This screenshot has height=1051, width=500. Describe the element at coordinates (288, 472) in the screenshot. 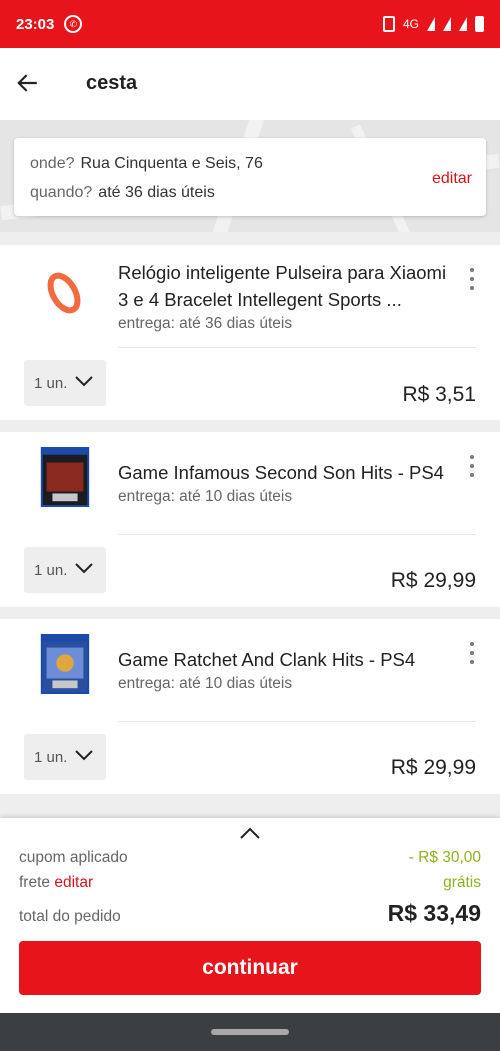

I see `item-name: Game Infamous Second Son Hits - PS4` at that location.